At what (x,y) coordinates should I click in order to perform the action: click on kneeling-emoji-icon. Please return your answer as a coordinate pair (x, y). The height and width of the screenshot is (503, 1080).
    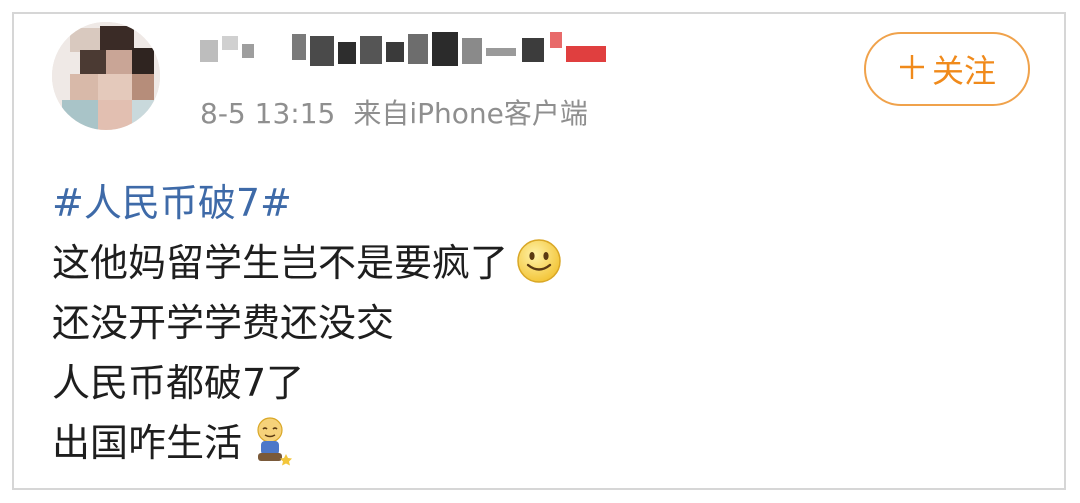
    Looking at the image, I should click on (273, 445).